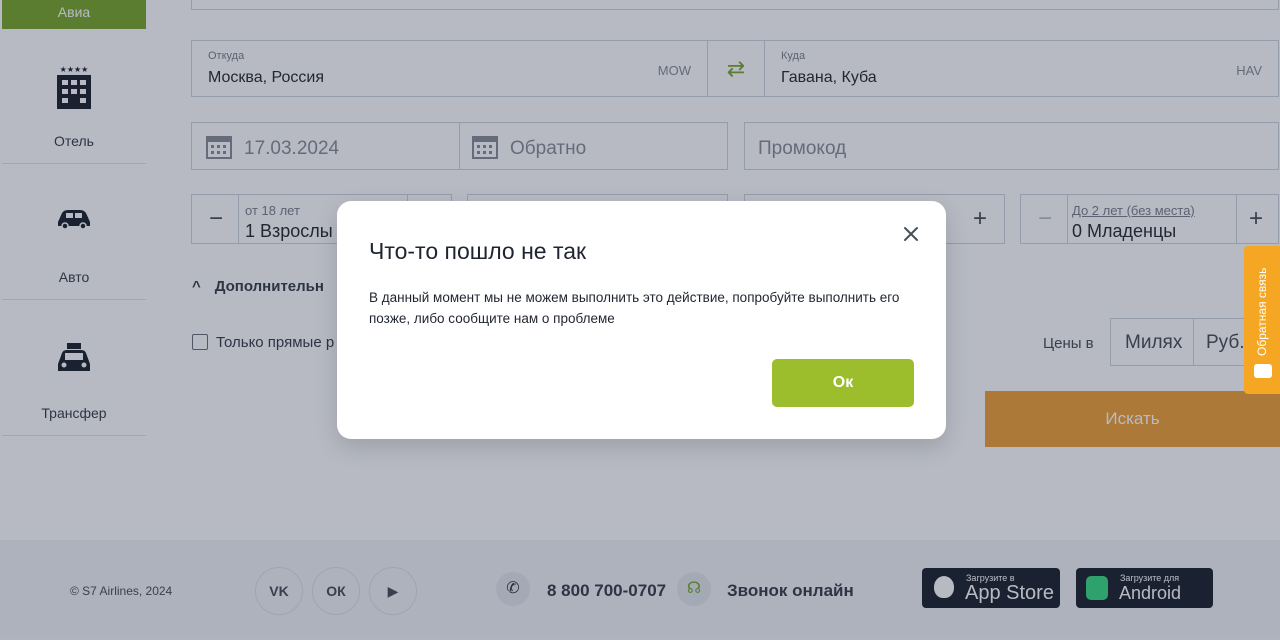 The height and width of the screenshot is (640, 1280). I want to click on feedback-tab: Обратная связь, so click(1262, 320).